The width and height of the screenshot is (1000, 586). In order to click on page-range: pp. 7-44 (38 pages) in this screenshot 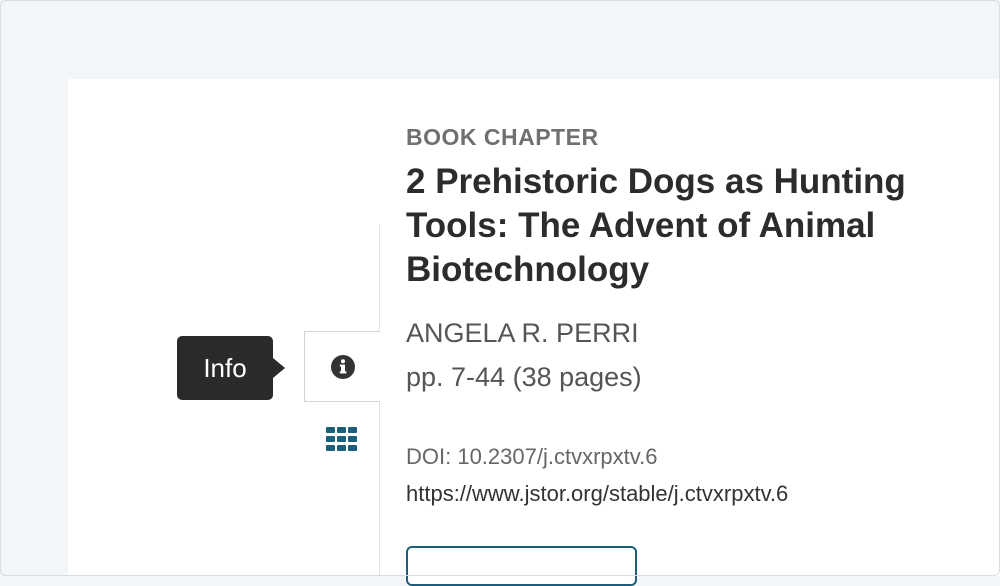, I will do `click(524, 377)`.